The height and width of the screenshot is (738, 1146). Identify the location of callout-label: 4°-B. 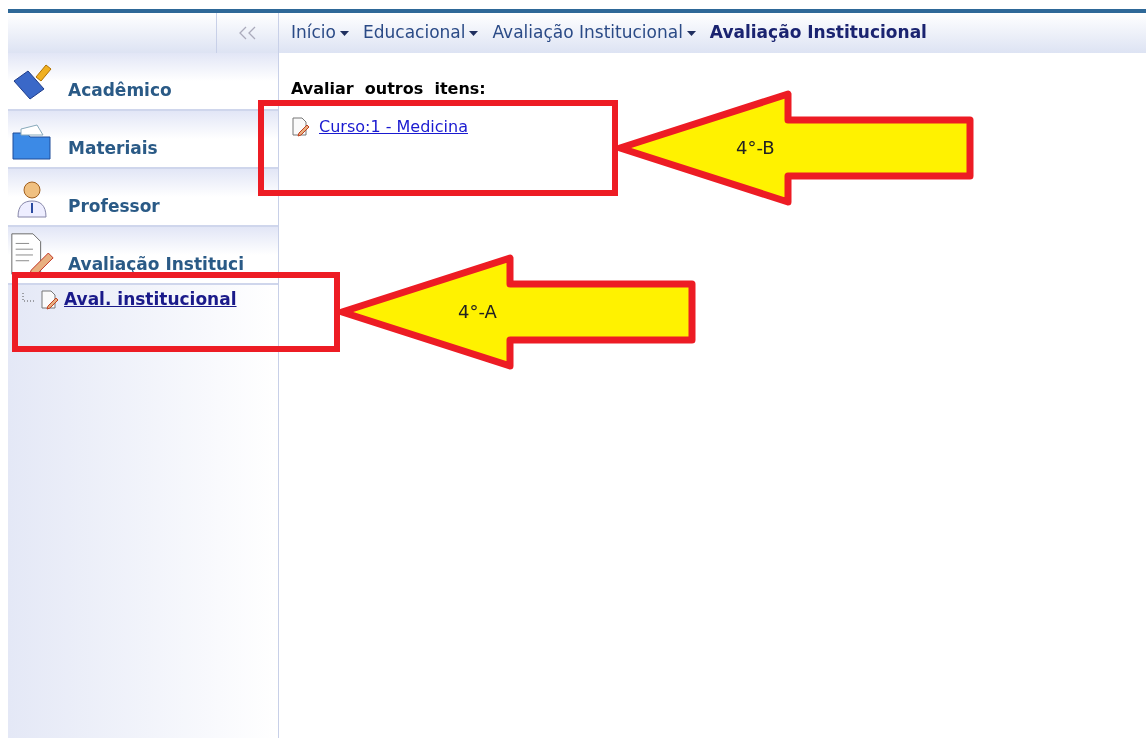
(755, 147).